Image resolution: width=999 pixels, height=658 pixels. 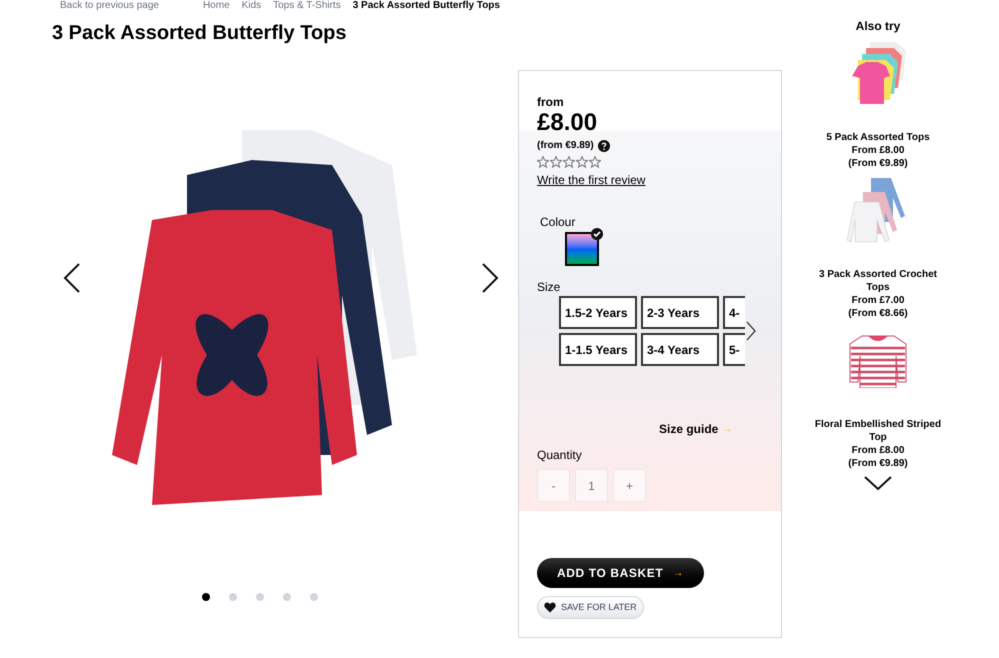 What do you see at coordinates (878, 313) in the screenshot?
I see `product-alt-price: (From €8.66)` at bounding box center [878, 313].